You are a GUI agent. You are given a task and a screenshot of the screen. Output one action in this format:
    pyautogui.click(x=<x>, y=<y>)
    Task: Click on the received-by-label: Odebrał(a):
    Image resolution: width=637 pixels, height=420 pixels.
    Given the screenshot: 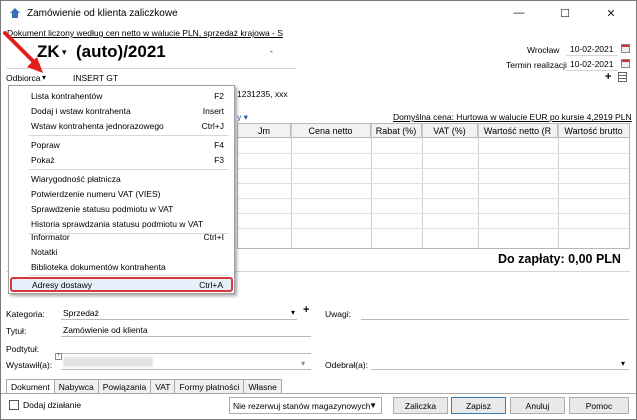 What is the action you would take?
    pyautogui.click(x=346, y=365)
    